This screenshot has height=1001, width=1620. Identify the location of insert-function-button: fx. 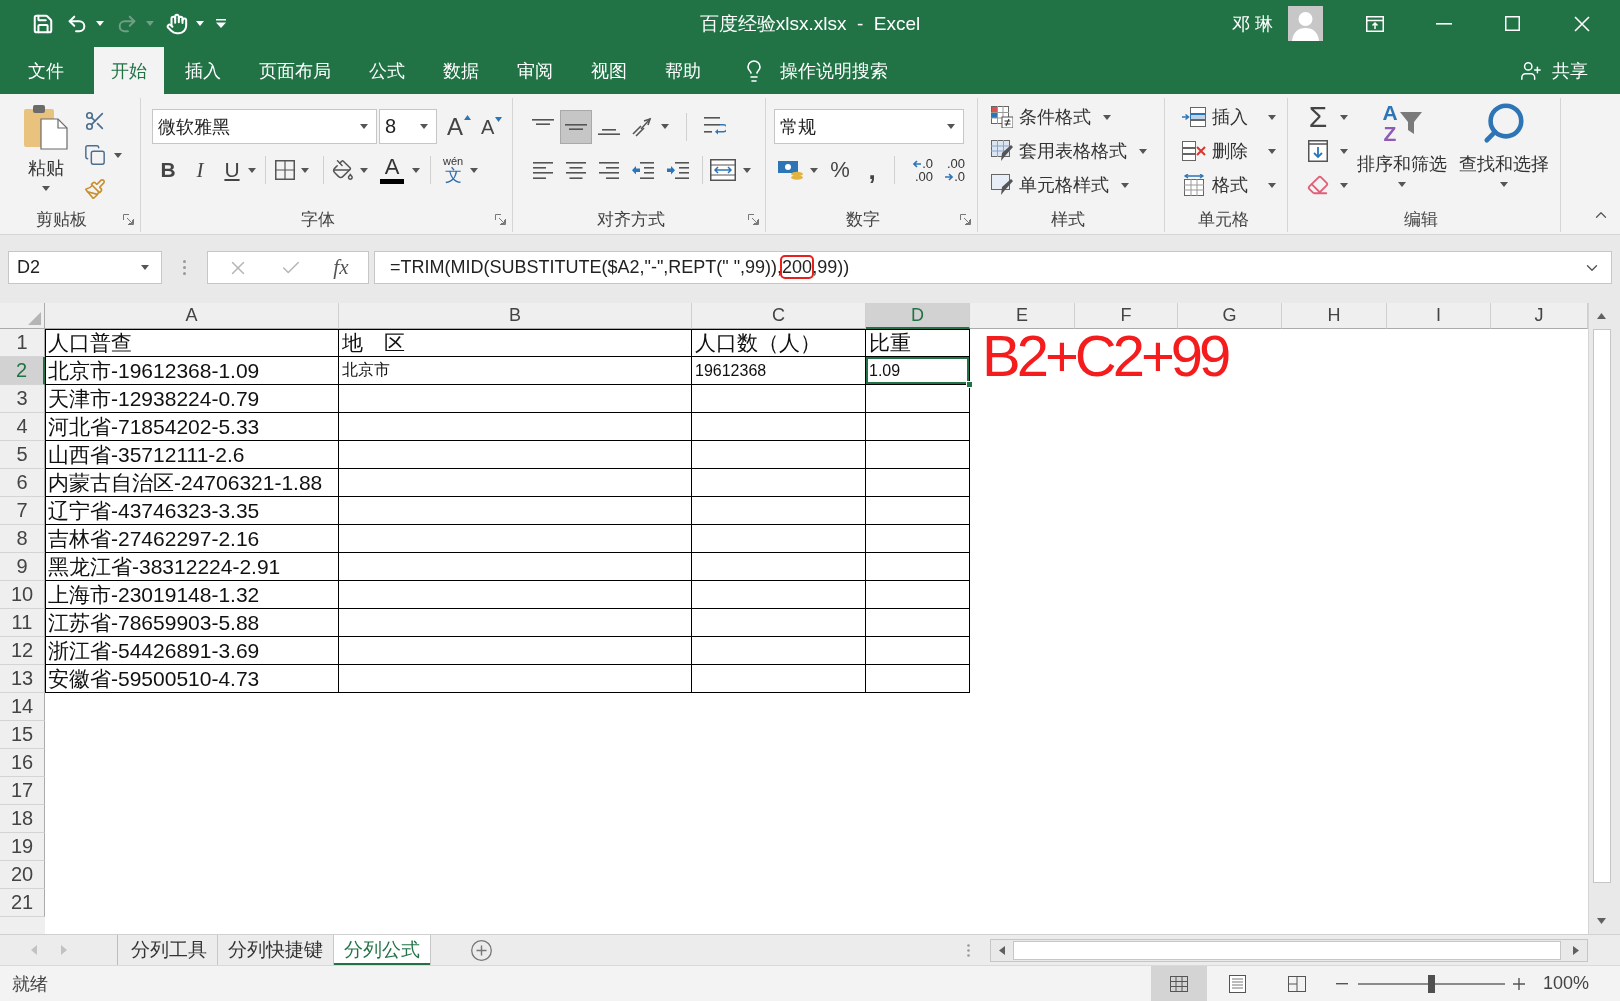
(341, 267).